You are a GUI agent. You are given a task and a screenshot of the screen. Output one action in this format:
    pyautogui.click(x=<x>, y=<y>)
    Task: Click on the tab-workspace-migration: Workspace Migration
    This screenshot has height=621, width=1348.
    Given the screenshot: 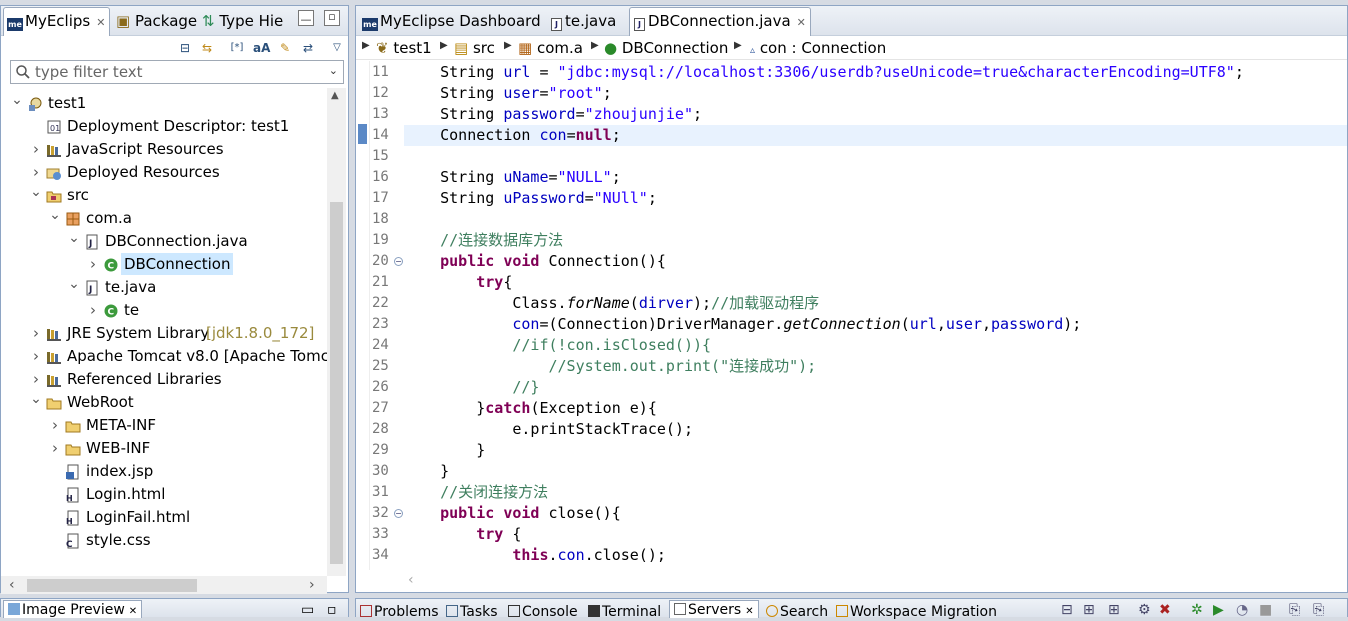 What is the action you would take?
    pyautogui.click(x=916, y=612)
    